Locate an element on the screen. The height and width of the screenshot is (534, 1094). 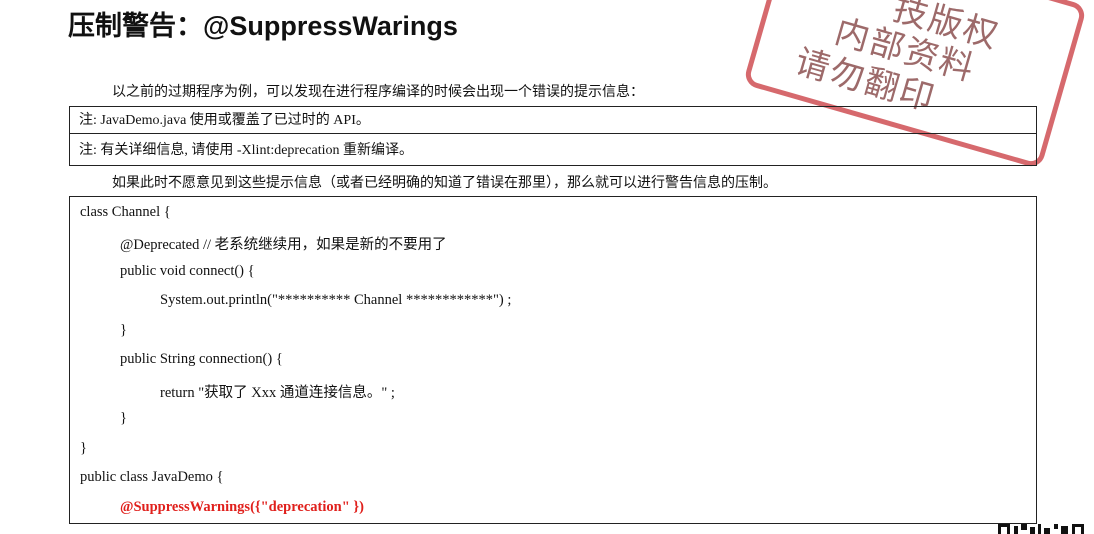
code-line: @Deprecated // 老系统继续用，如果是新的不要用了 is located at coordinates (283, 245).